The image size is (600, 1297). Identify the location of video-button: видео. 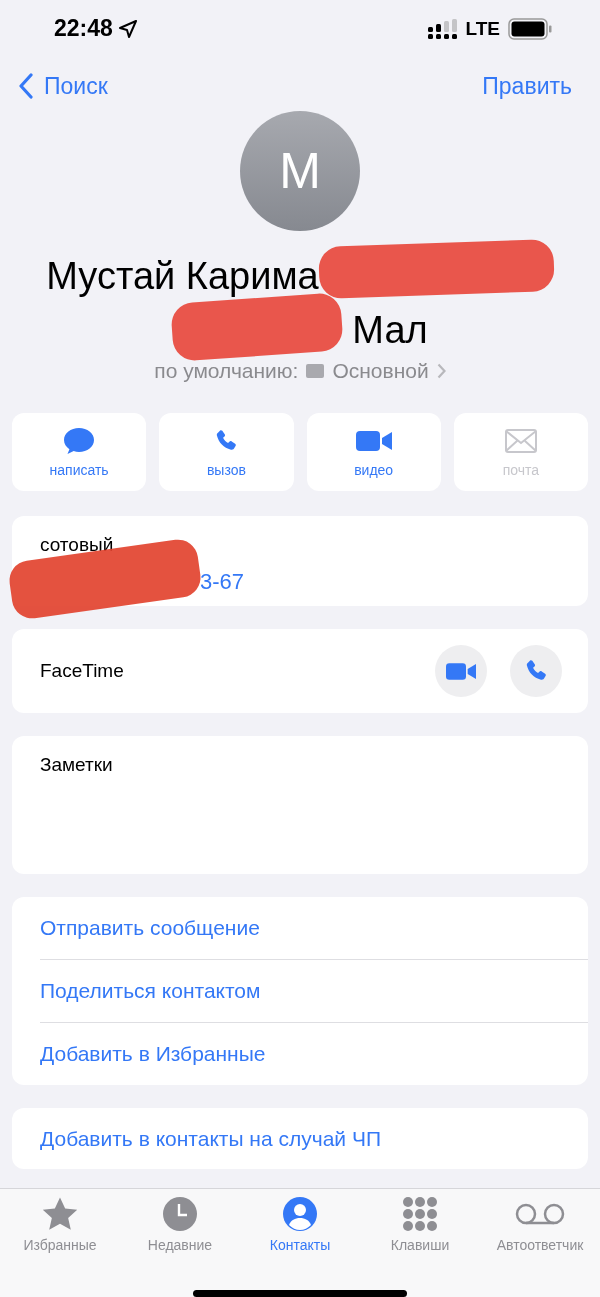
(373, 452).